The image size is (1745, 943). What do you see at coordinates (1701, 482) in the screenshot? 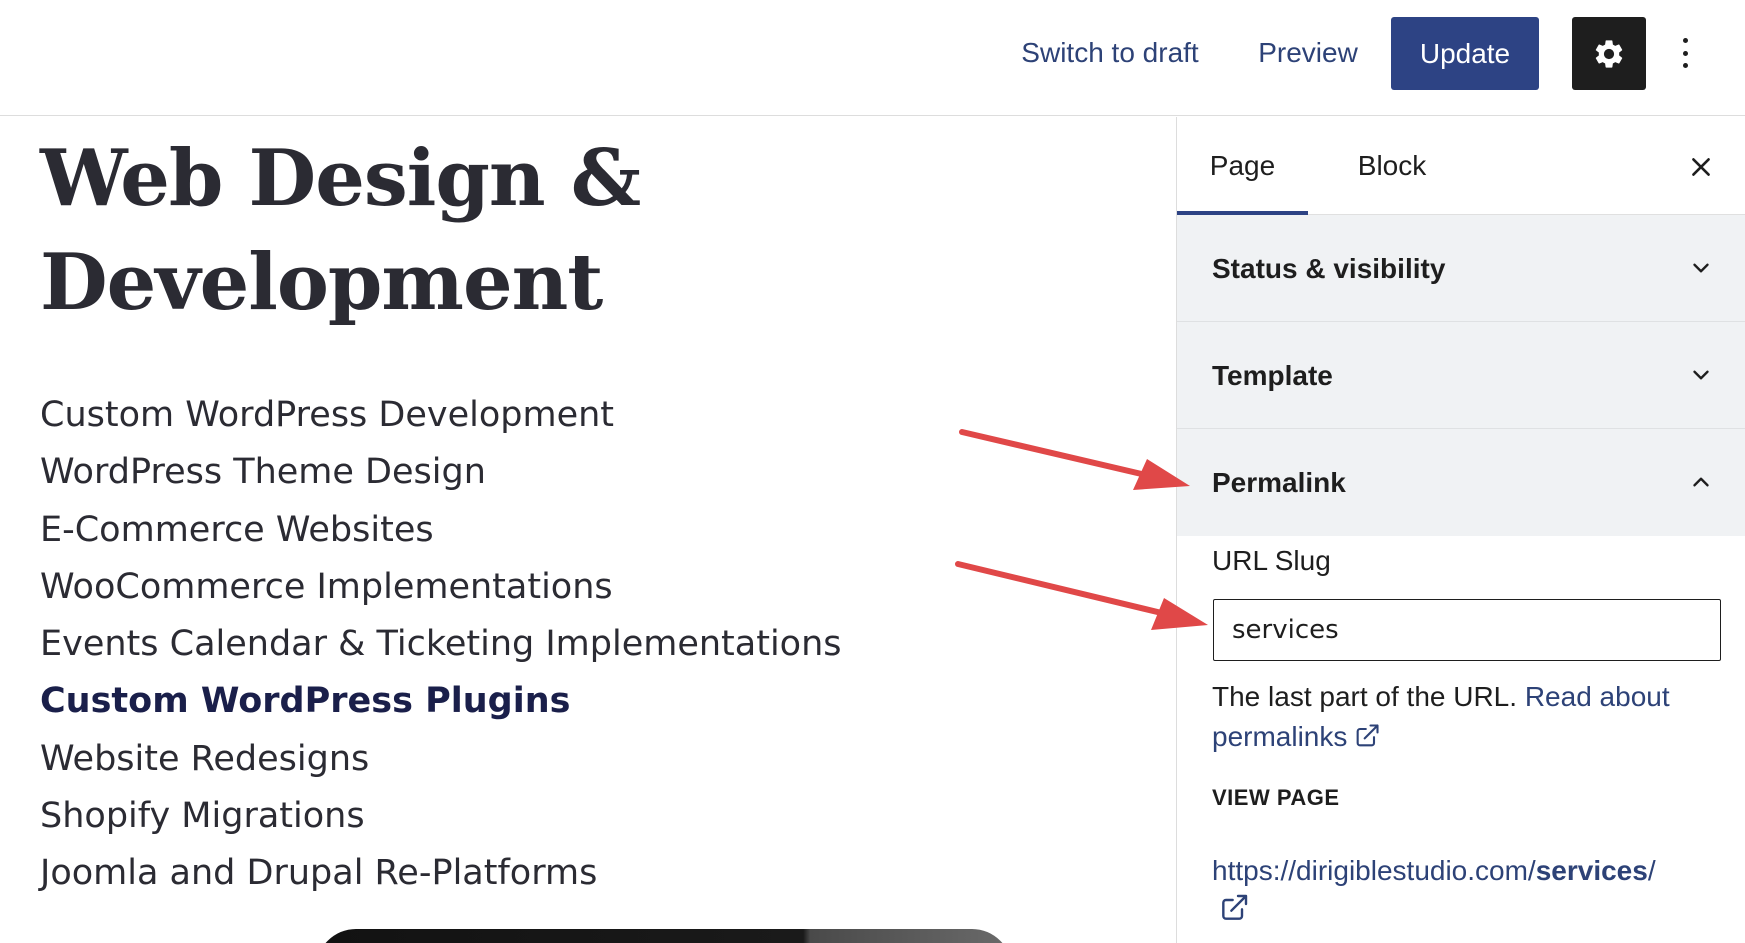
I see `chevron-up-icon` at bounding box center [1701, 482].